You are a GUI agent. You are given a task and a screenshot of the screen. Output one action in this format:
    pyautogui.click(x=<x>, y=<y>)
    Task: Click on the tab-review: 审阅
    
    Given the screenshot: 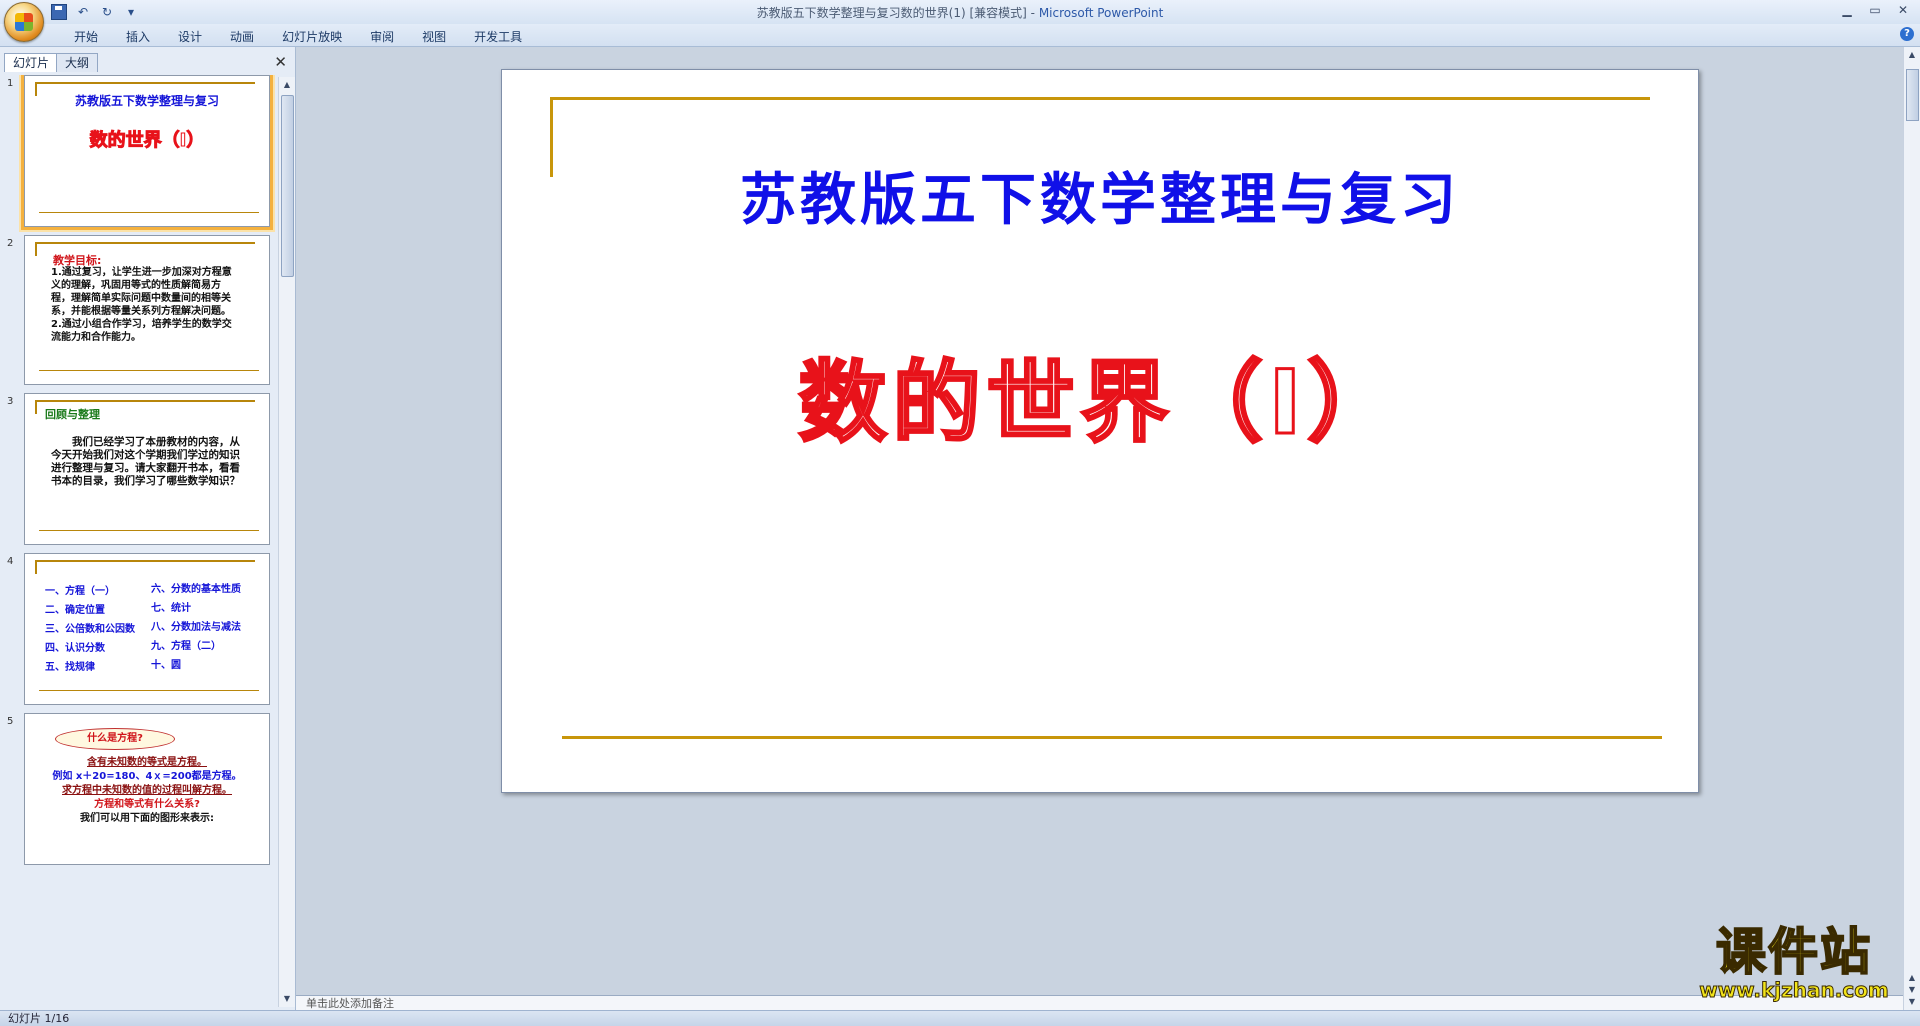 What is the action you would take?
    pyautogui.click(x=382, y=36)
    